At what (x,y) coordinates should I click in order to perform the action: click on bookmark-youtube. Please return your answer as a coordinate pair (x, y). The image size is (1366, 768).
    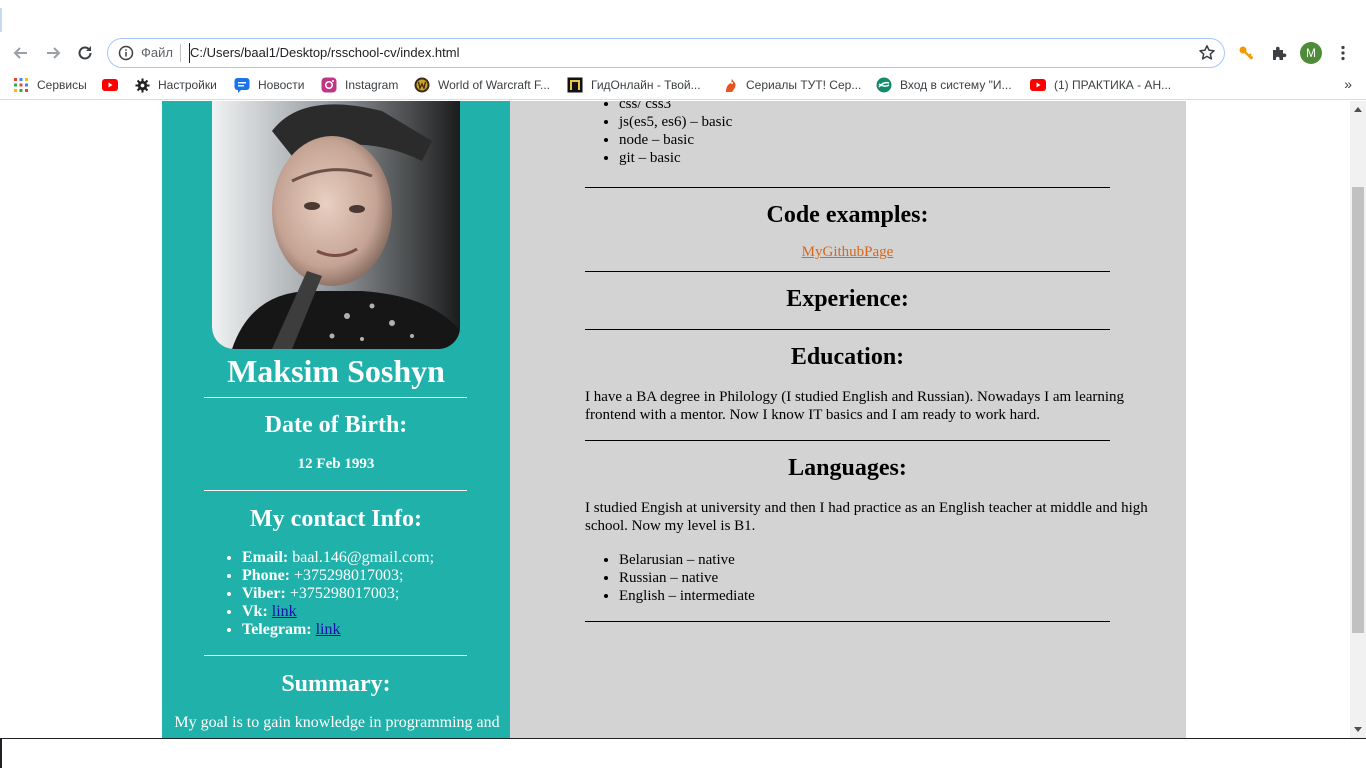
    Looking at the image, I should click on (114, 85).